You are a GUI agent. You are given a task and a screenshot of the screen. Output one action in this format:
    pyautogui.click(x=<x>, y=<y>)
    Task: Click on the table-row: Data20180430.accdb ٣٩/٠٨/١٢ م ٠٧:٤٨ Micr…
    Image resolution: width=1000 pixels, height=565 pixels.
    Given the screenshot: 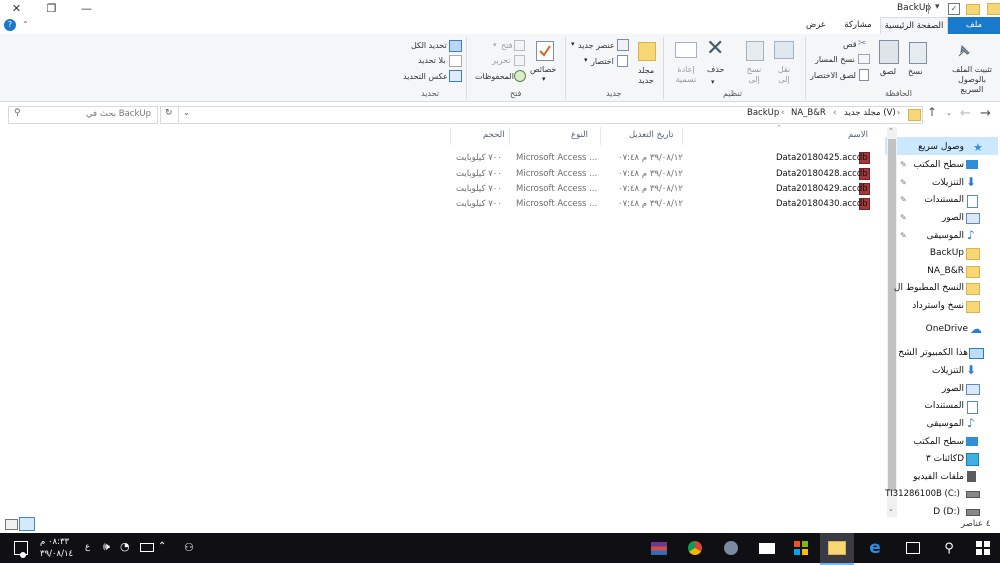 What is the action you would take?
    pyautogui.click(x=662, y=203)
    